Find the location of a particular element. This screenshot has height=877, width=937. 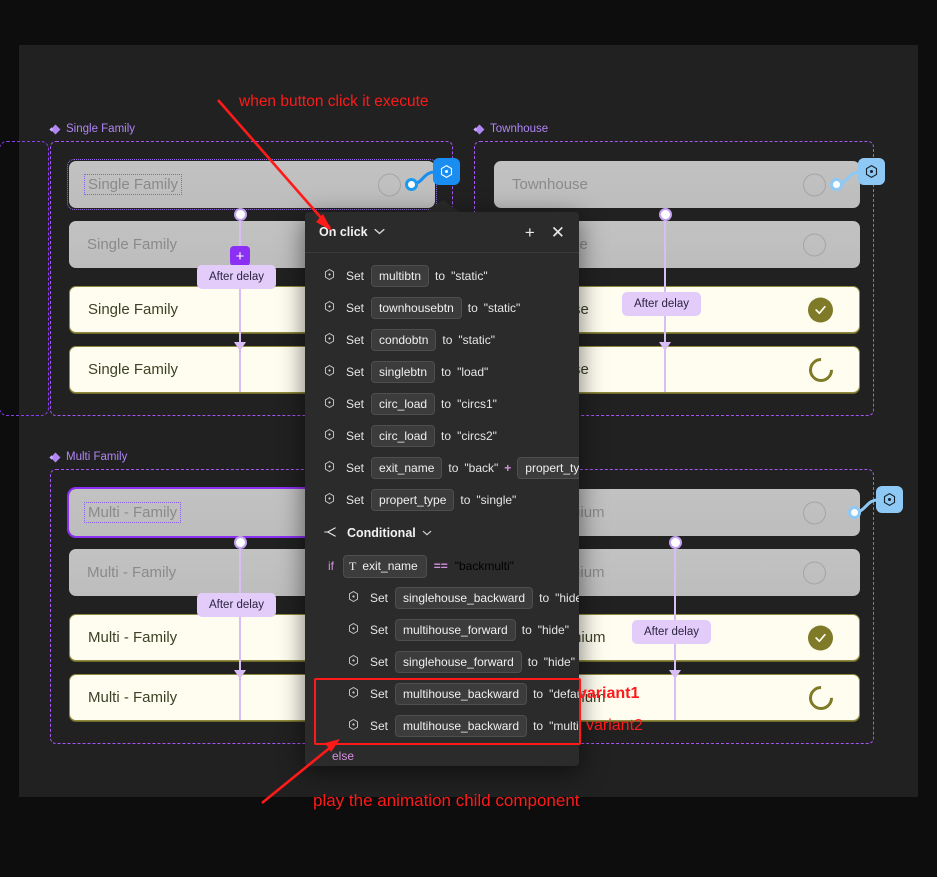

action-row: Set singlebtn to "load" is located at coordinates (442, 372).